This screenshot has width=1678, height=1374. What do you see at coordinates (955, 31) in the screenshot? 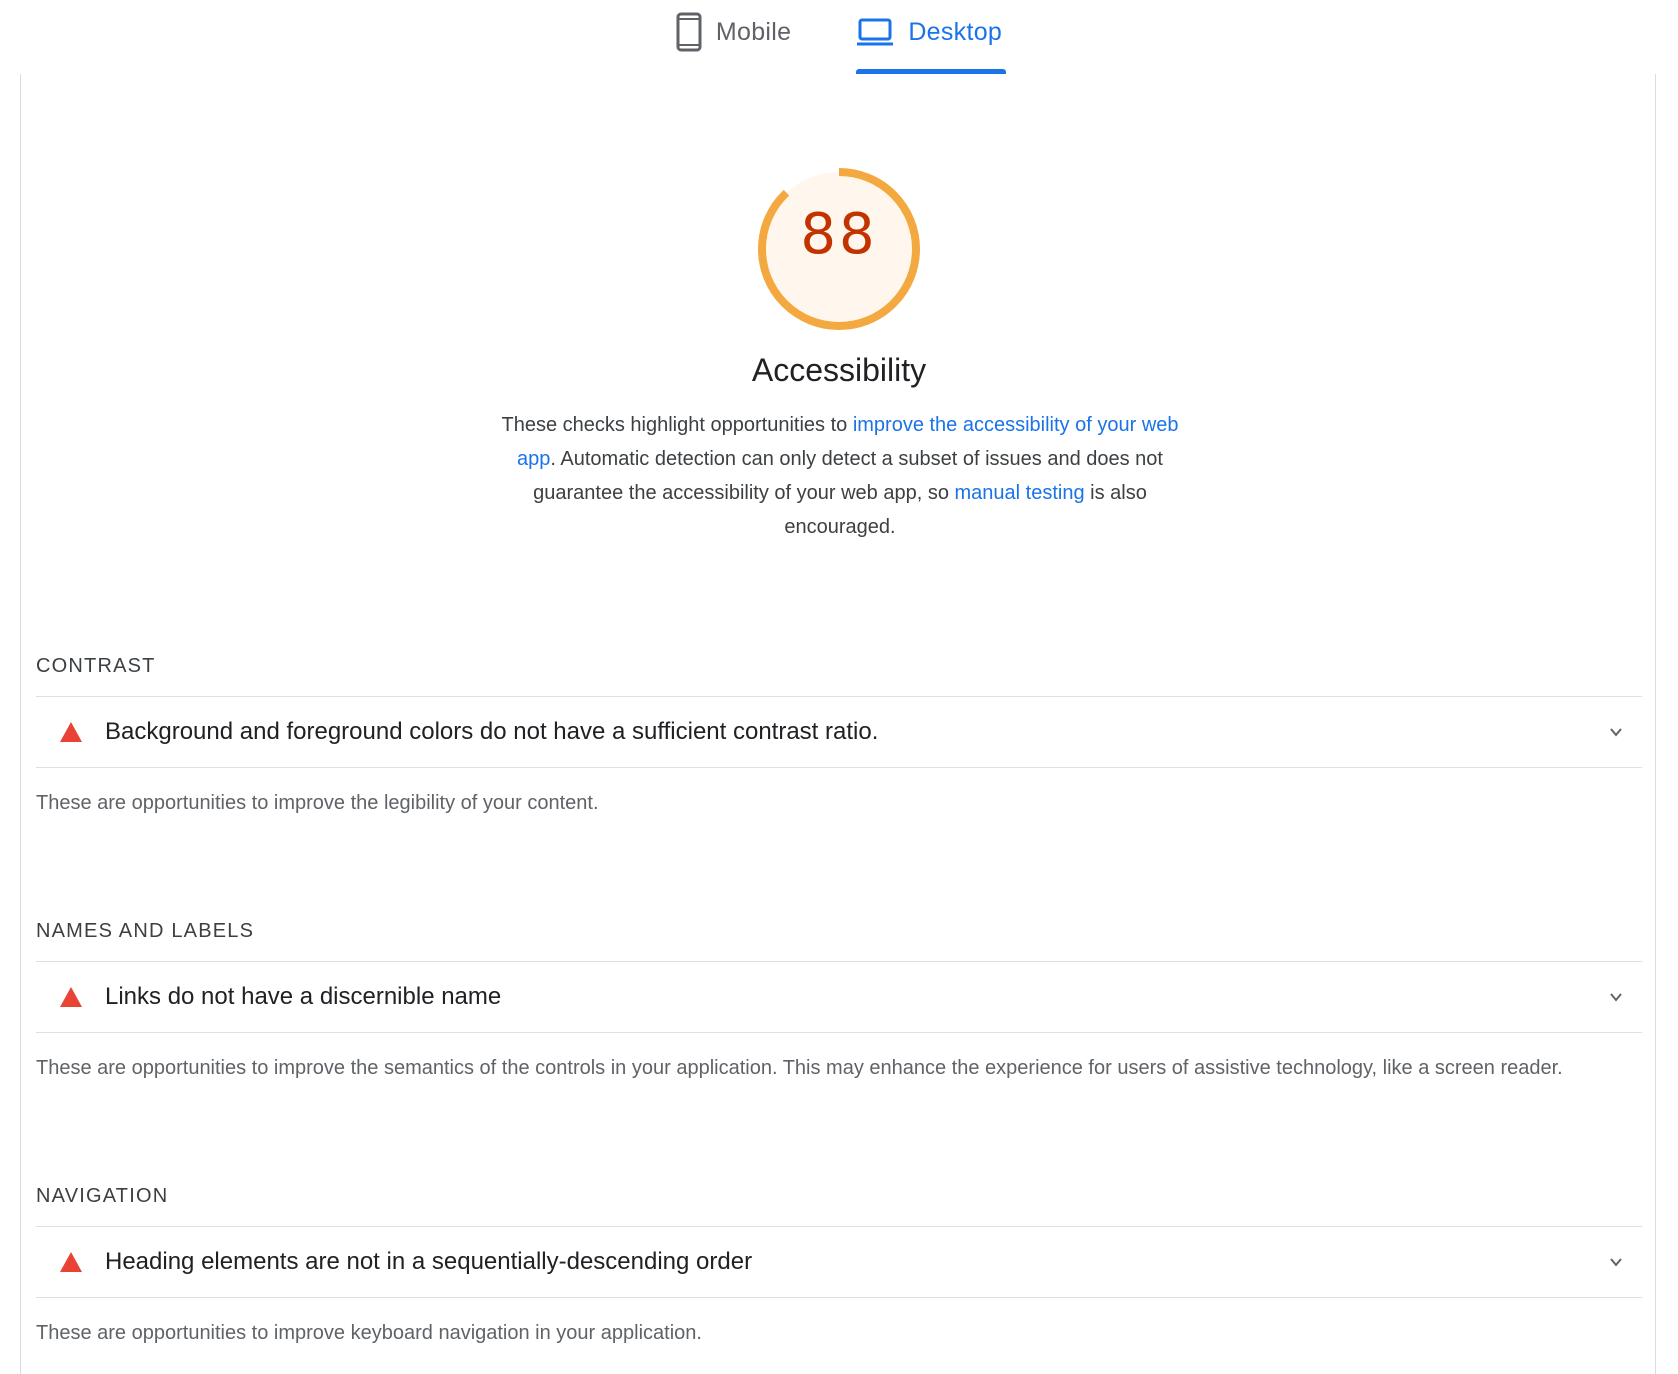
I see `tab-desktop-label: Desktop` at bounding box center [955, 31].